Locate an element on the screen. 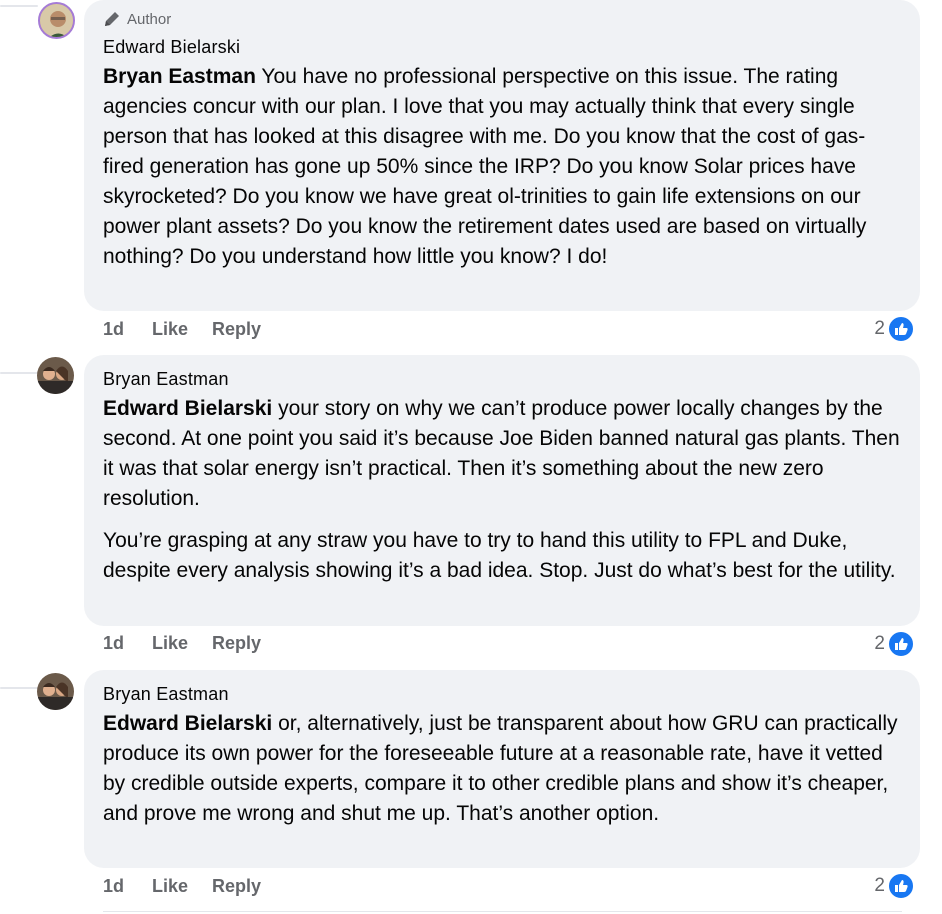 This screenshot has height=914, width=942. pencil-icon is located at coordinates (112, 19).